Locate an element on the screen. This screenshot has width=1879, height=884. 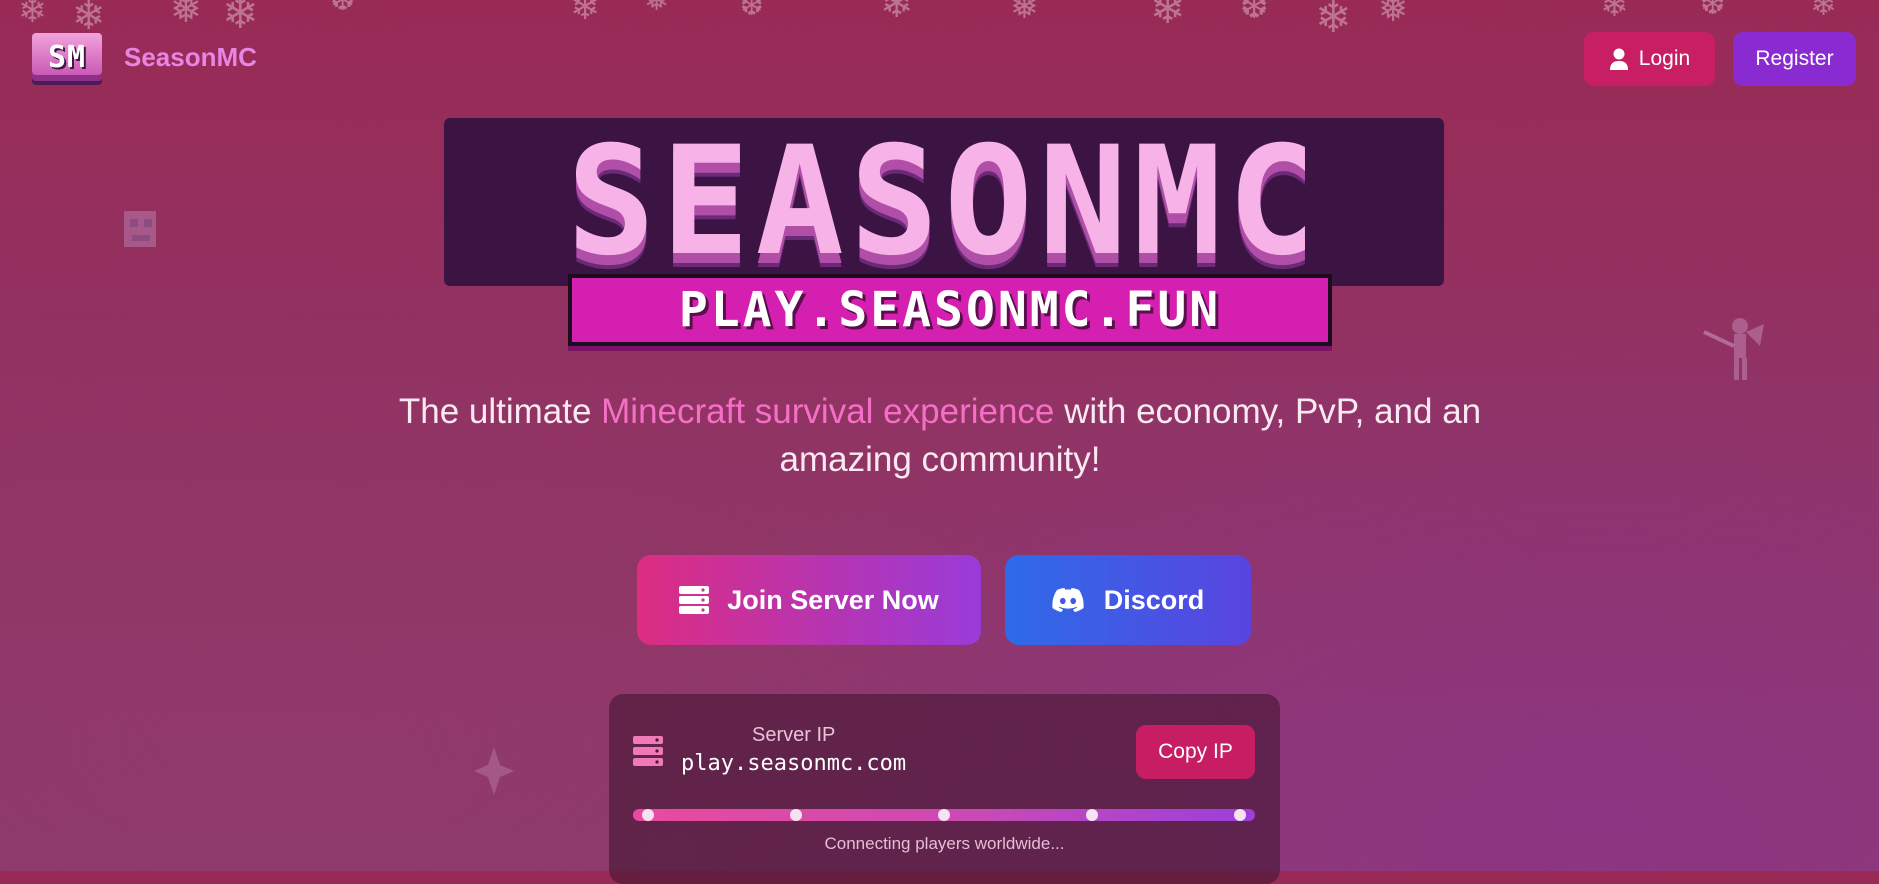
hero-logo-subtitle-block: PLAY.SEASONMC.FUN is located at coordinates (950, 310).